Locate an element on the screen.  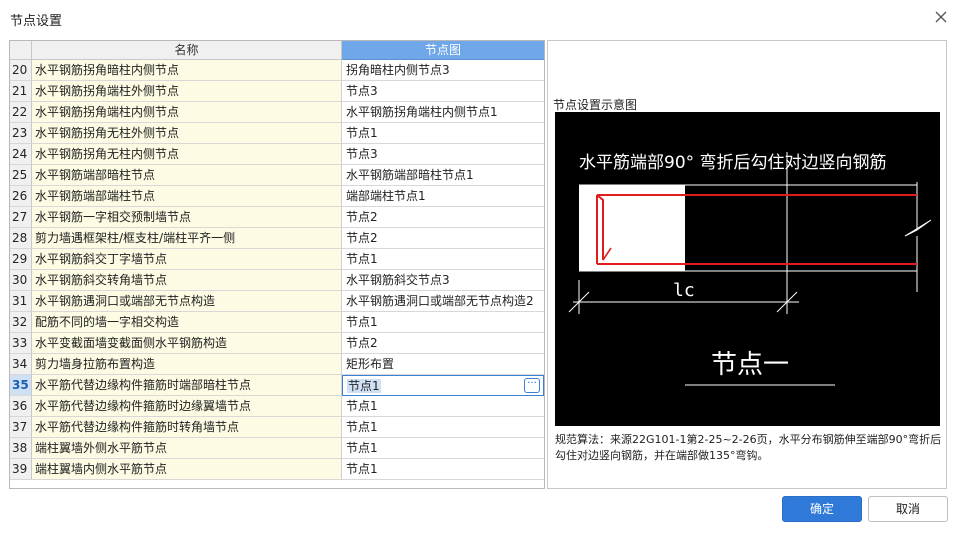
table-row: 22 水平钢筋拐角端柱内侧节点 水平钢筋拐角端柱内侧节点1 is located at coordinates (277, 112).